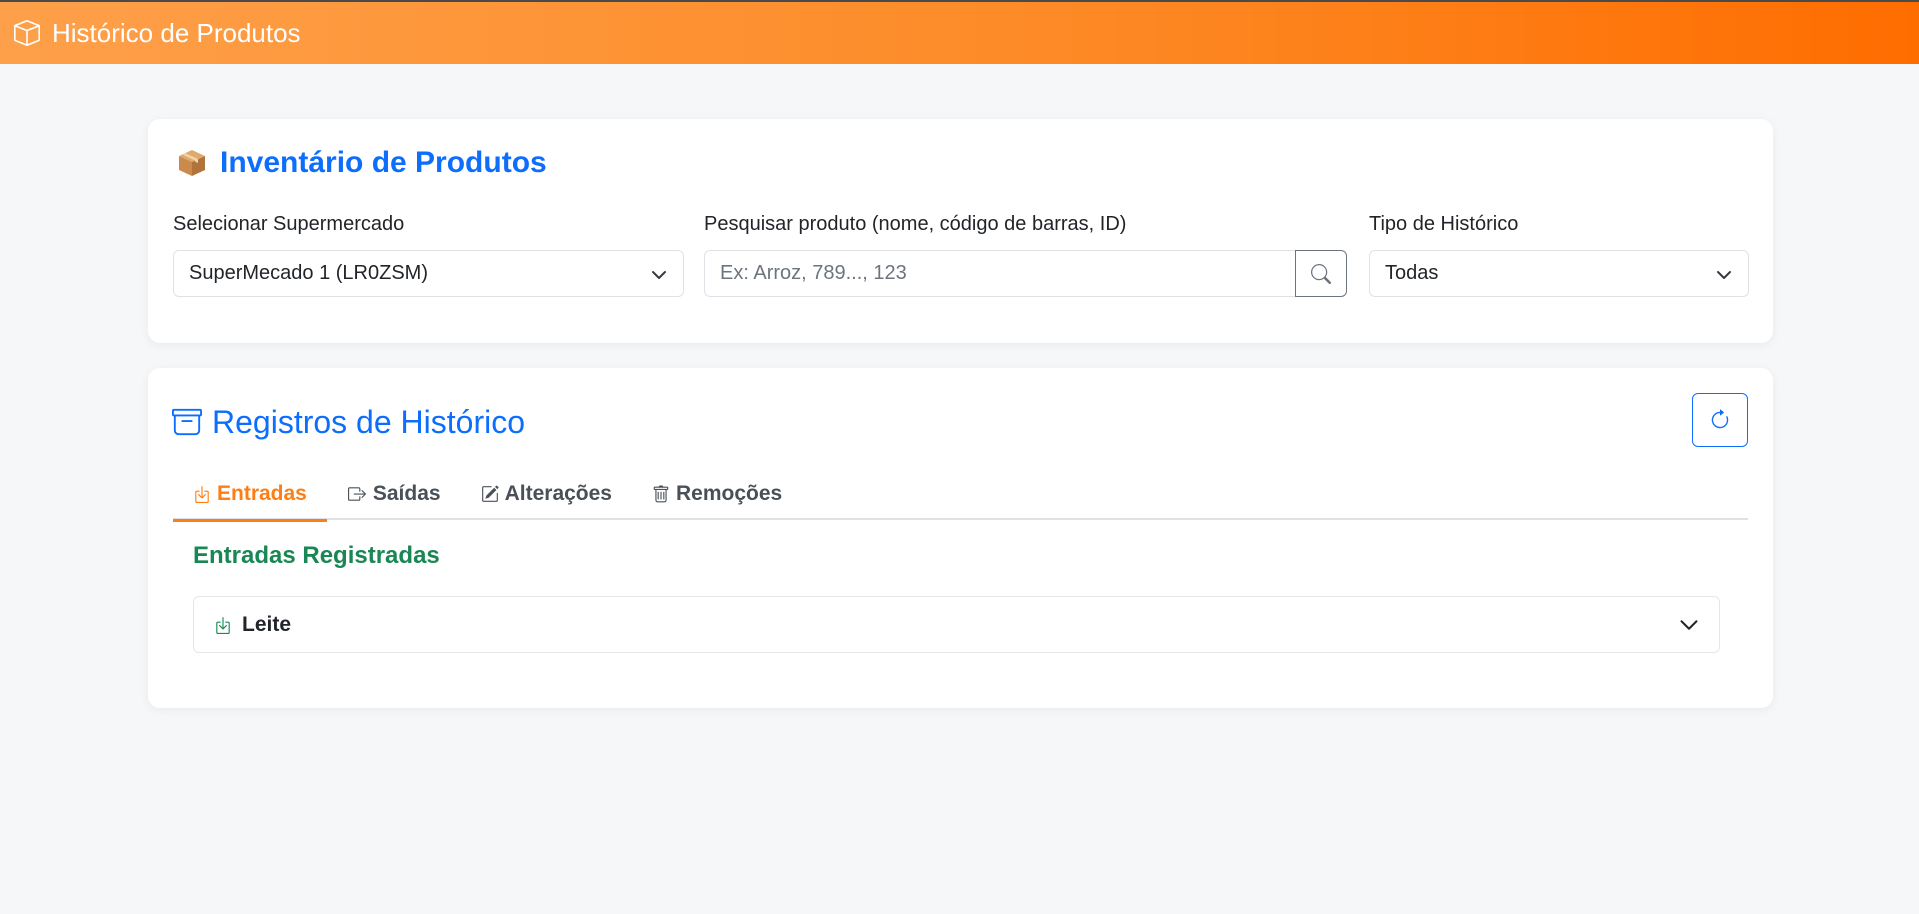  What do you see at coordinates (316, 555) in the screenshot?
I see `section-title: Entradas Registradas` at bounding box center [316, 555].